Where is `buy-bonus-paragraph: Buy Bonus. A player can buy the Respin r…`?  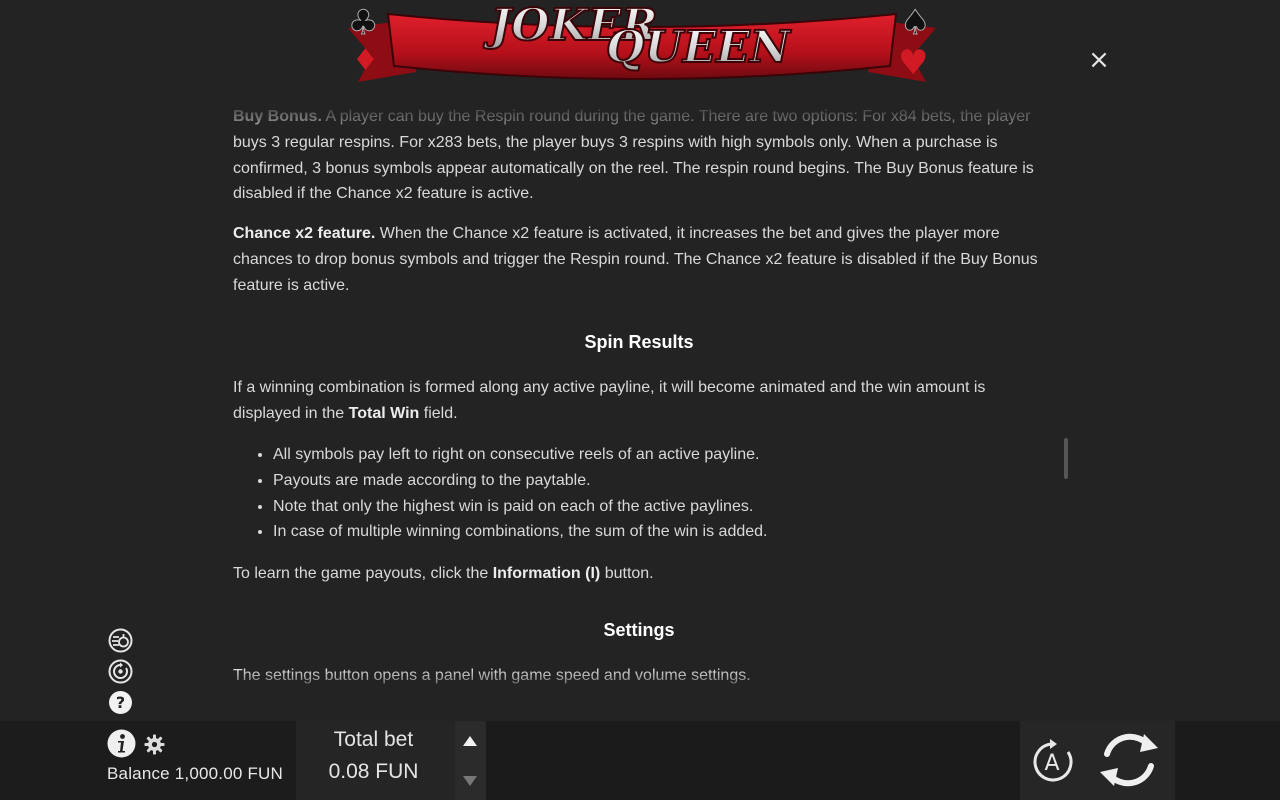 buy-bonus-paragraph: Buy Bonus. A player can buy the Respin r… is located at coordinates (639, 155).